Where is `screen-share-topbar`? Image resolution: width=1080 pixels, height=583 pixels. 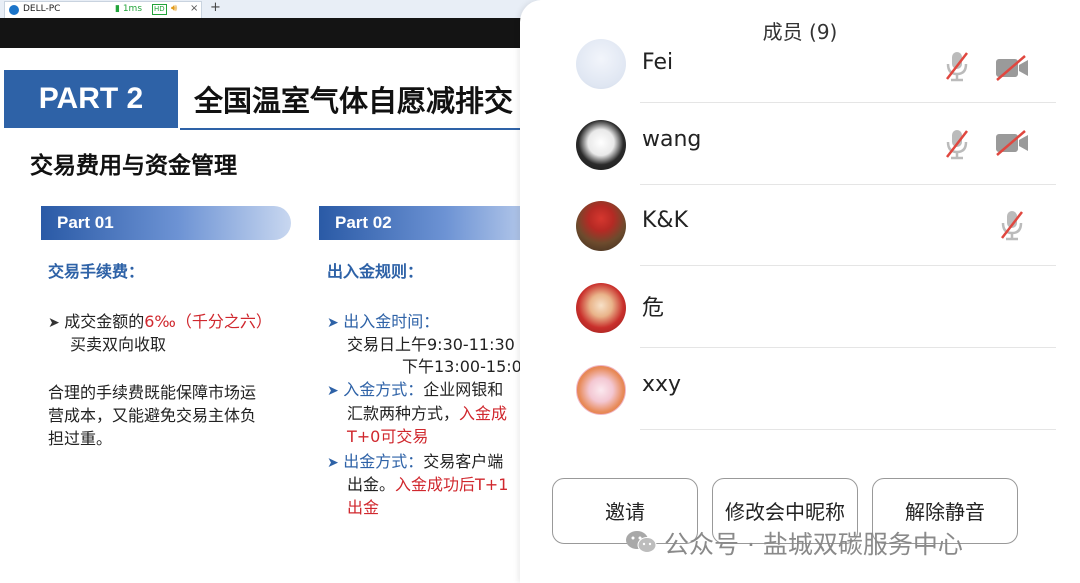 screen-share-topbar is located at coordinates (270, 33).